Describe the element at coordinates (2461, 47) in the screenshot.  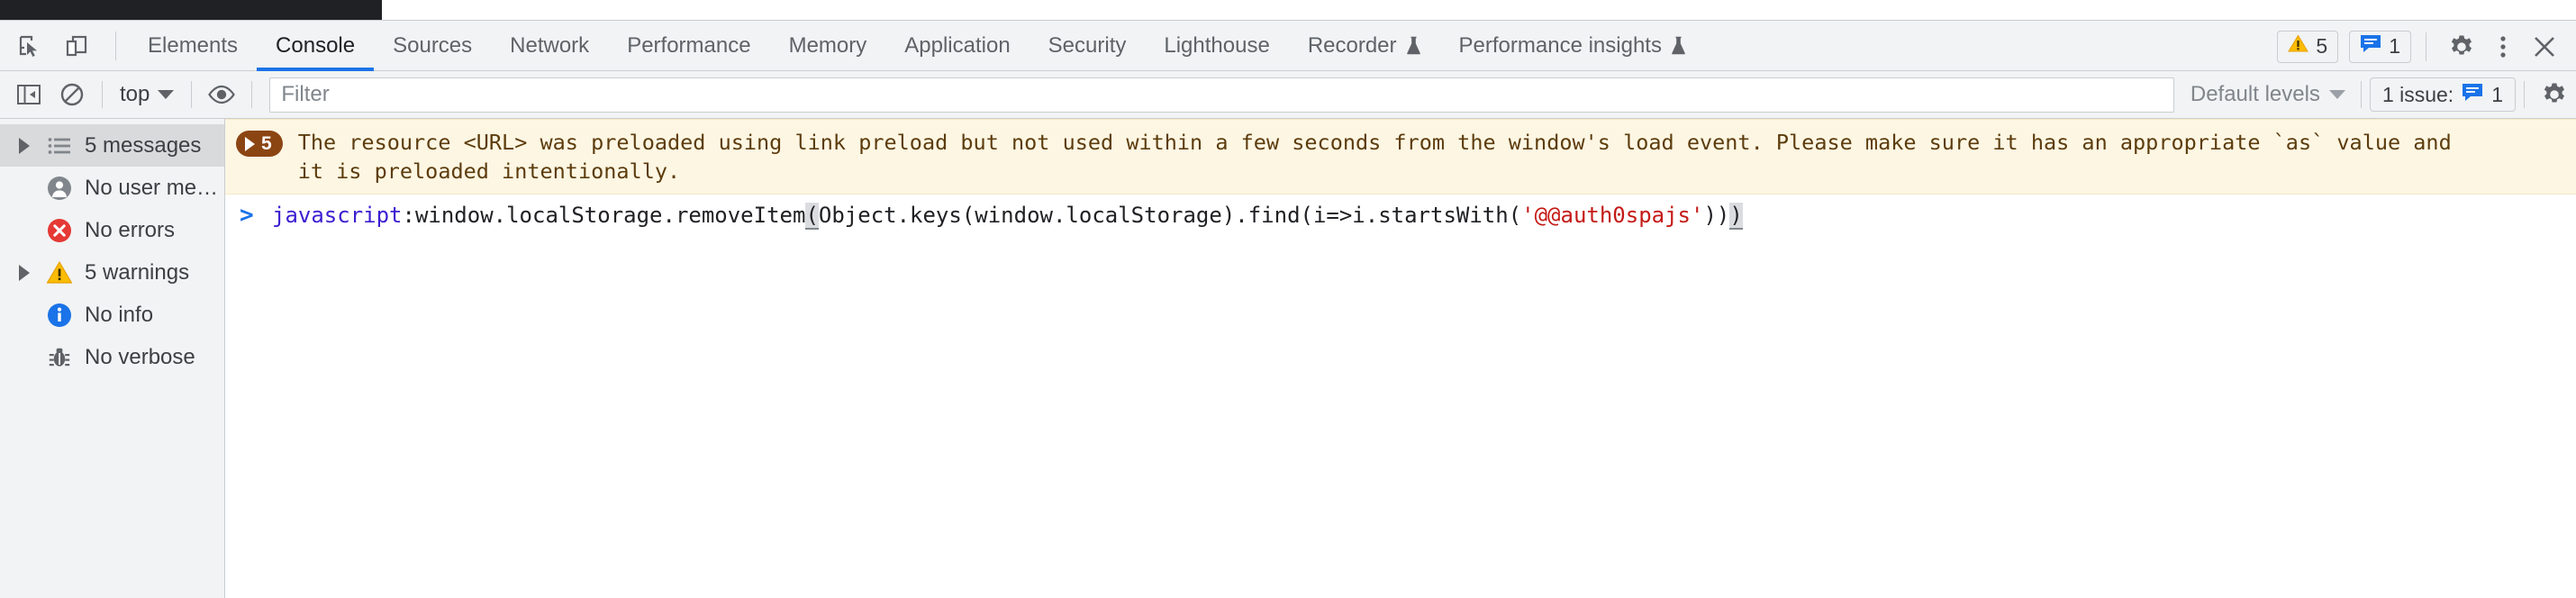
I see `gear-icon` at that location.